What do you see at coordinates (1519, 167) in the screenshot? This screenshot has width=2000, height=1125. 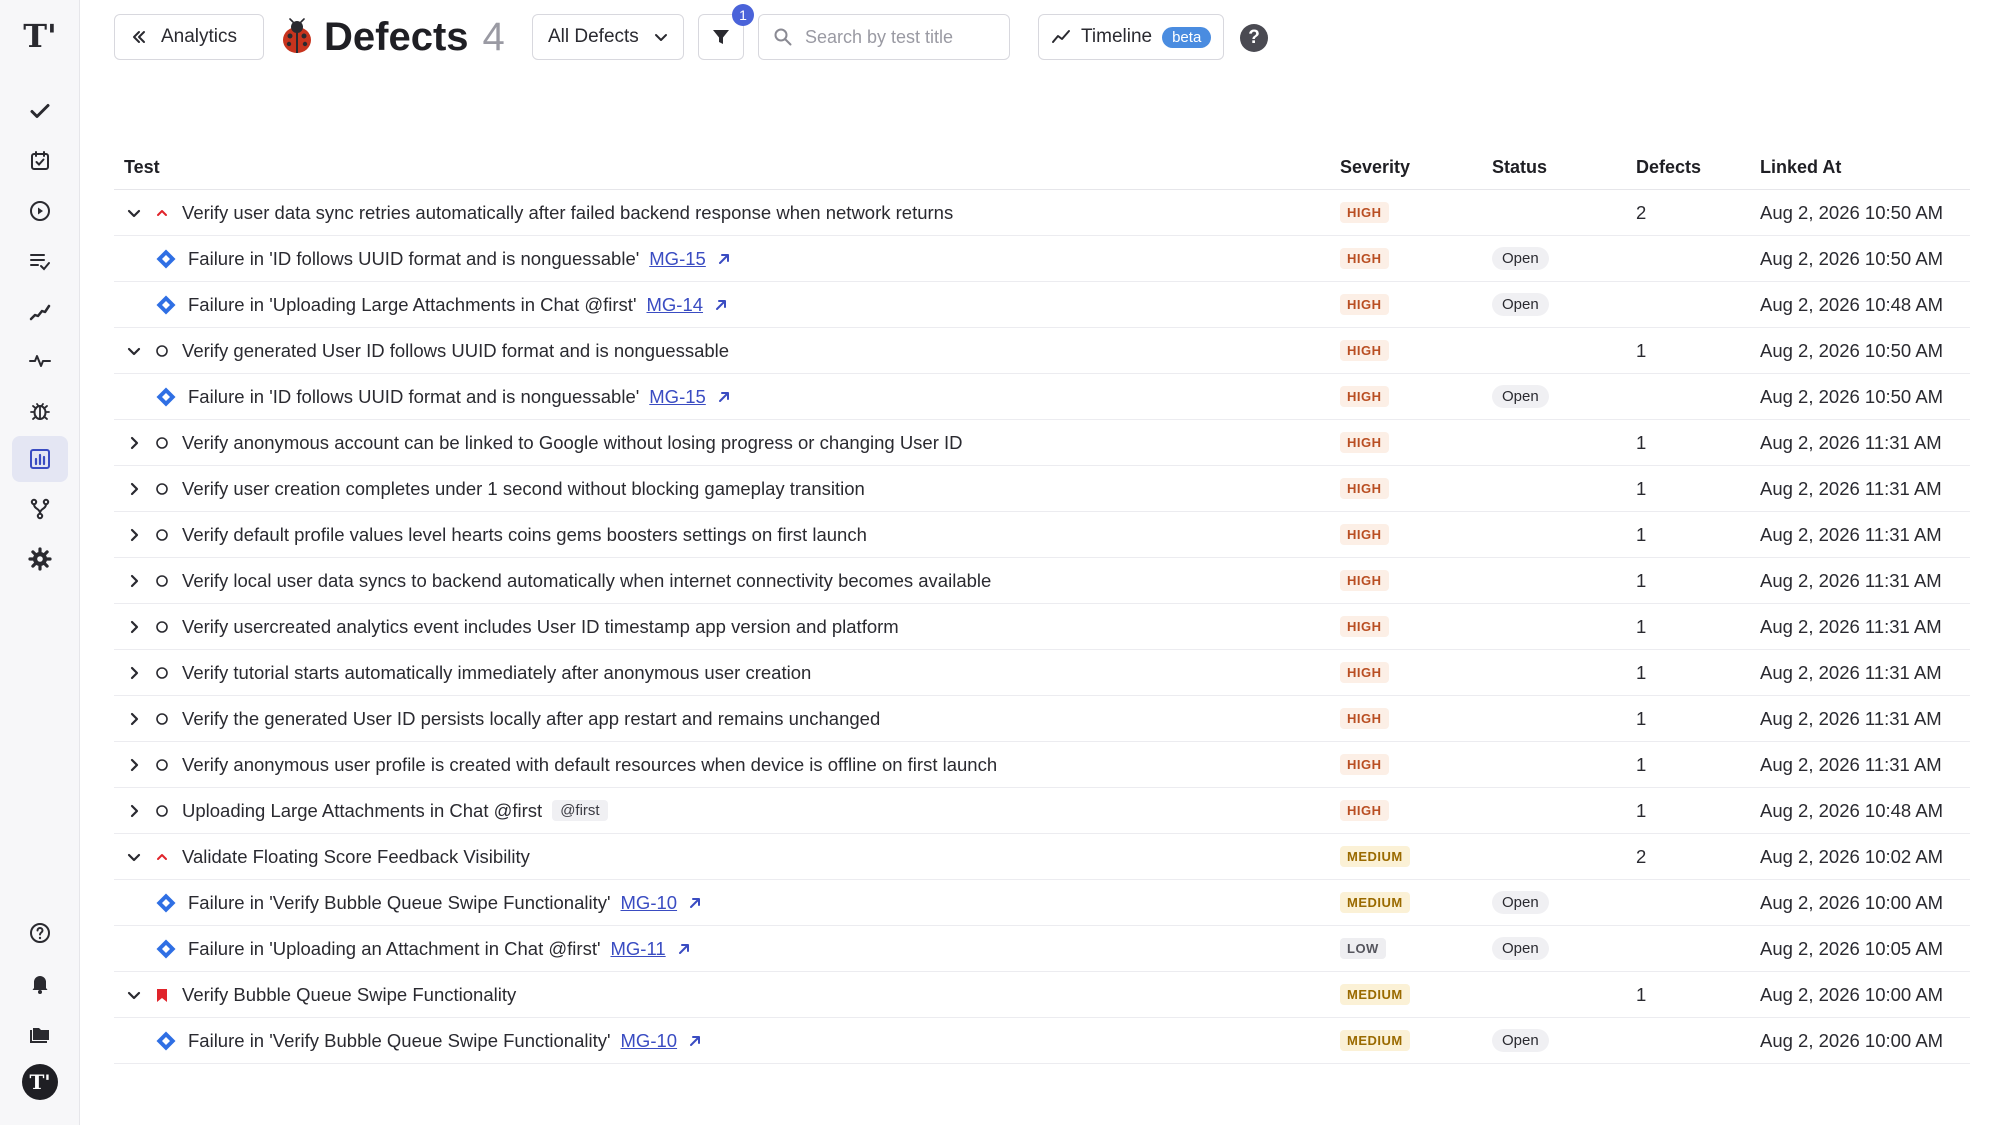 I see `col-header-status: Status` at bounding box center [1519, 167].